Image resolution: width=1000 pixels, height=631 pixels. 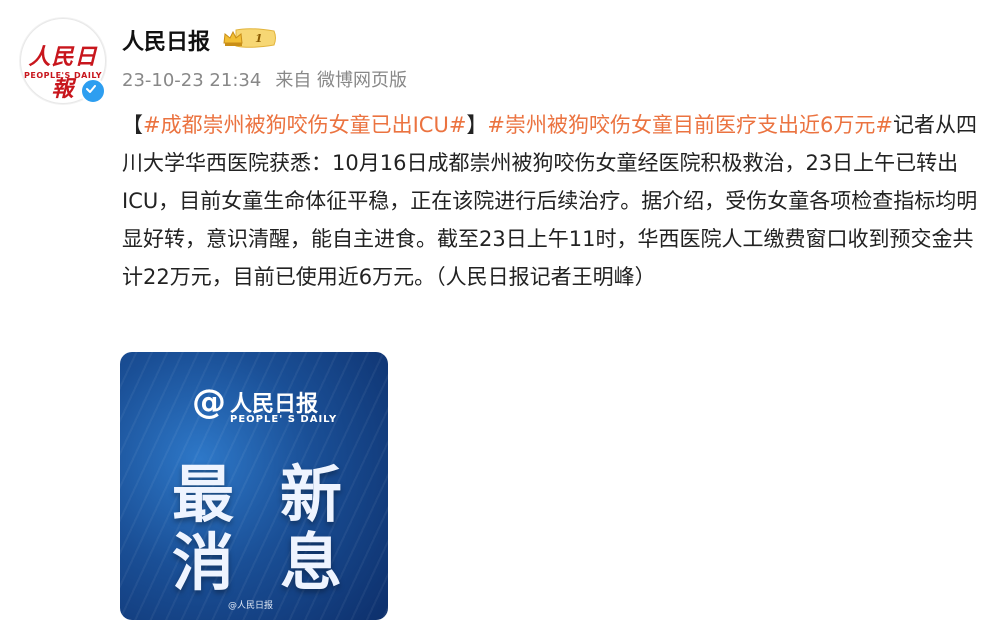 I want to click on bracket-open: 【, so click(x=132, y=125).